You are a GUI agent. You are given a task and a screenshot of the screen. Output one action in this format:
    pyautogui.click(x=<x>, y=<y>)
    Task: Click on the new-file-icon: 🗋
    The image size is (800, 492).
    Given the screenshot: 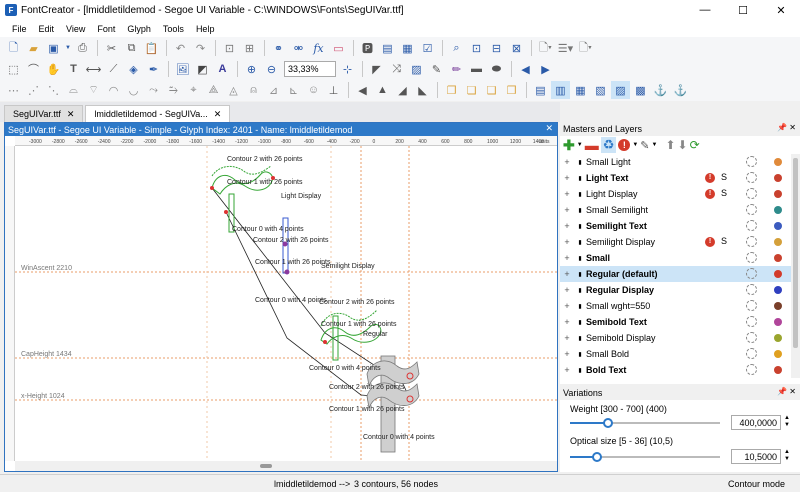 What is the action you would take?
    pyautogui.click(x=13, y=48)
    